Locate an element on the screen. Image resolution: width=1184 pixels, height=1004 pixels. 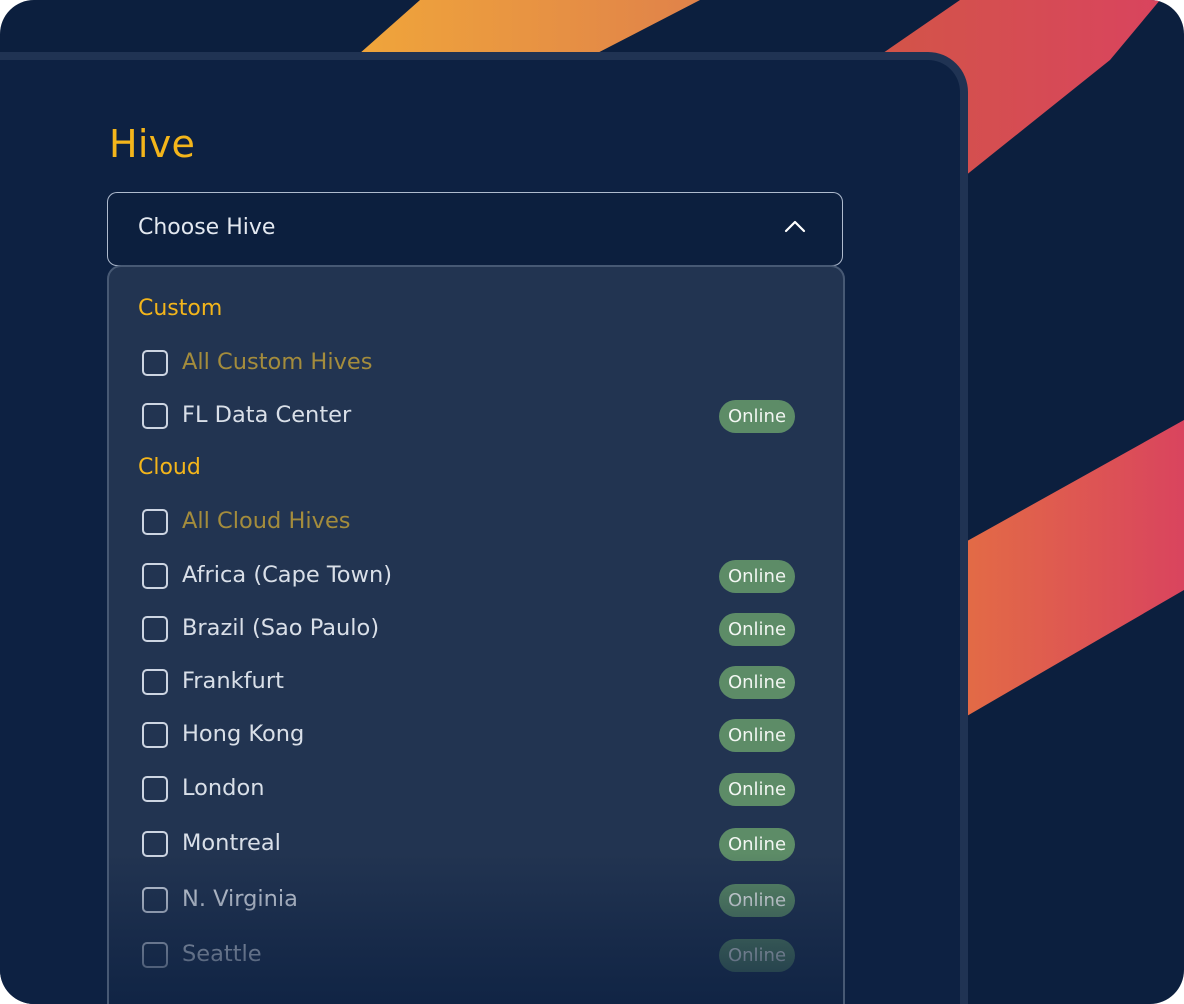
group-label-cloud: Cloud is located at coordinates (169, 467).